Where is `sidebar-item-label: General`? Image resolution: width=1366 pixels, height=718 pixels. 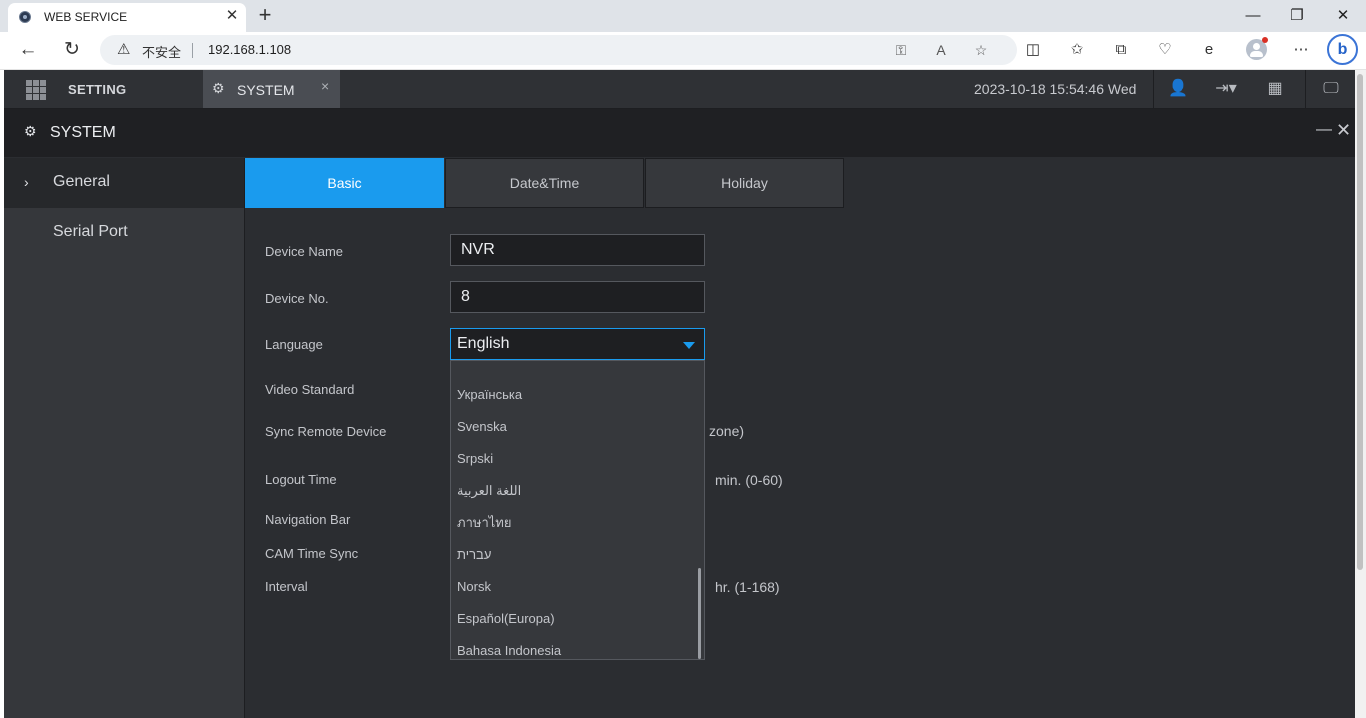
sidebar-item-label: General is located at coordinates (81, 181).